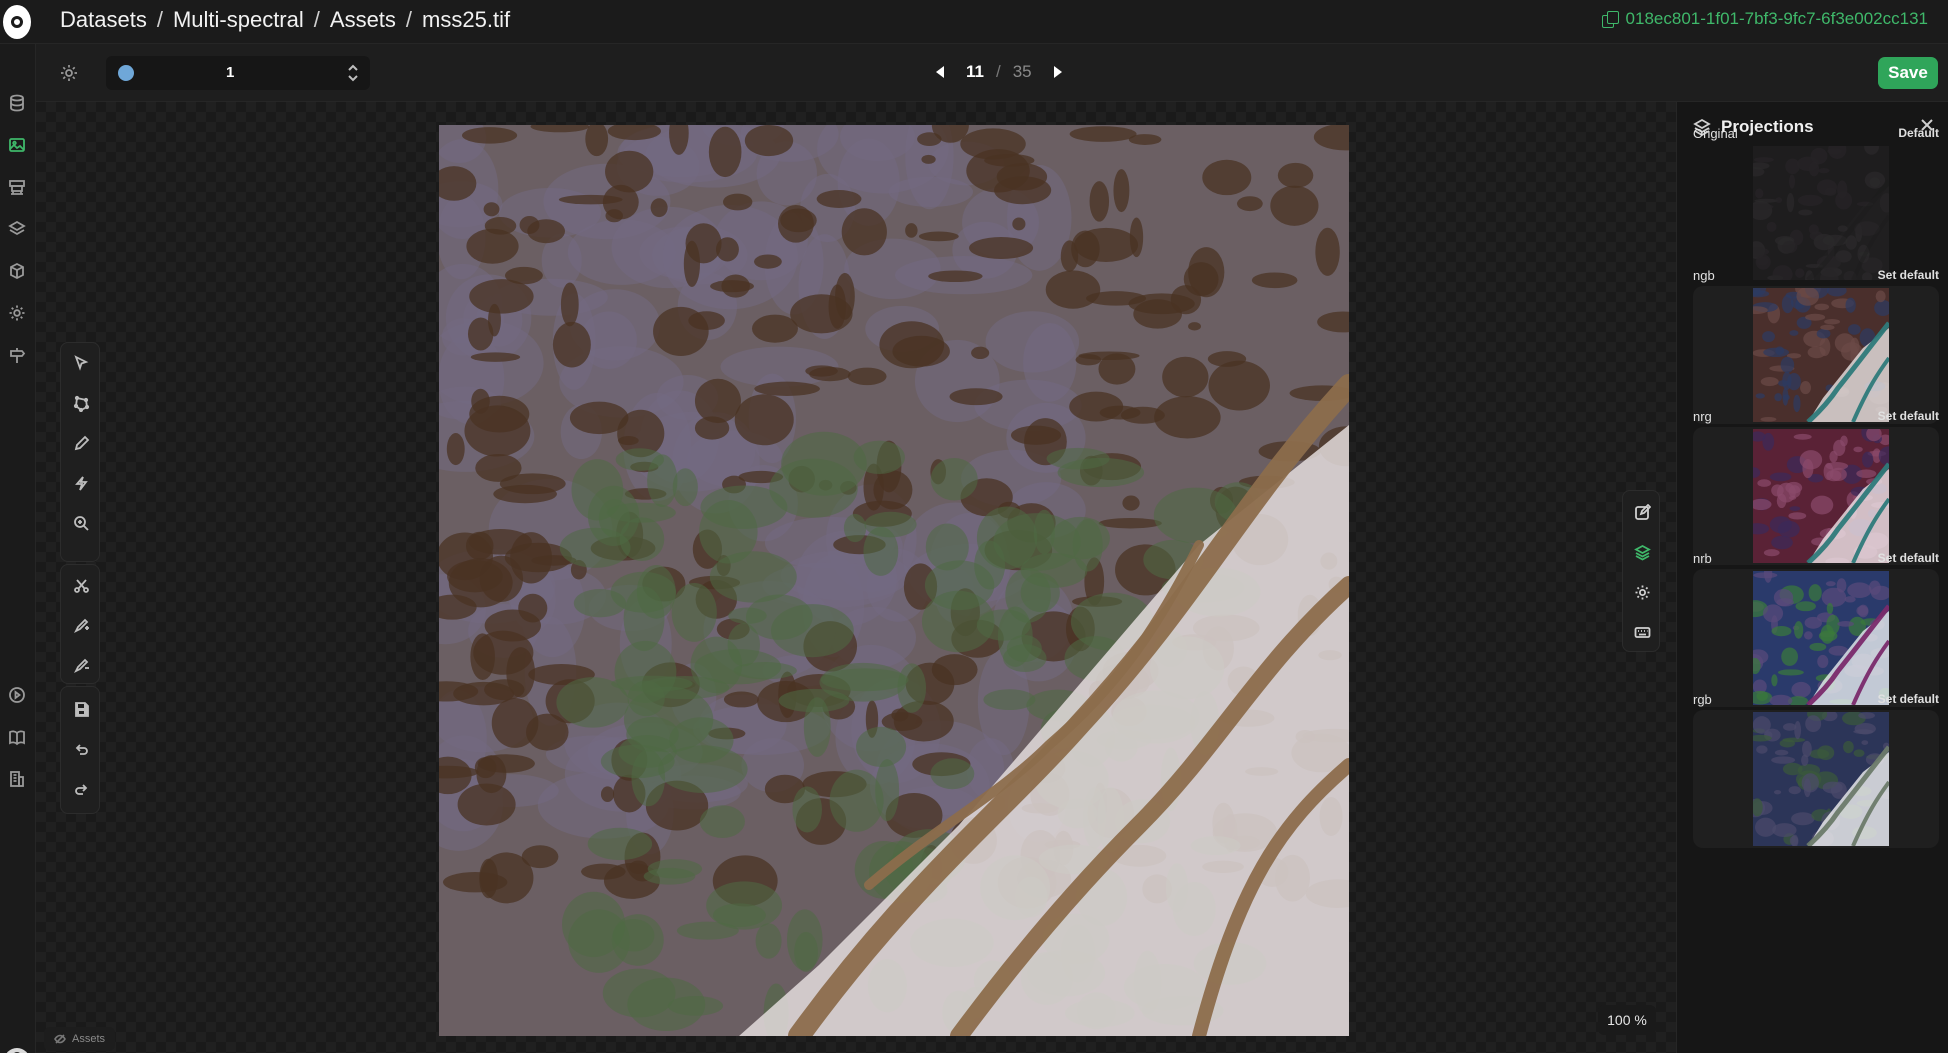  What do you see at coordinates (1702, 416) in the screenshot?
I see `projection-name: nrg` at bounding box center [1702, 416].